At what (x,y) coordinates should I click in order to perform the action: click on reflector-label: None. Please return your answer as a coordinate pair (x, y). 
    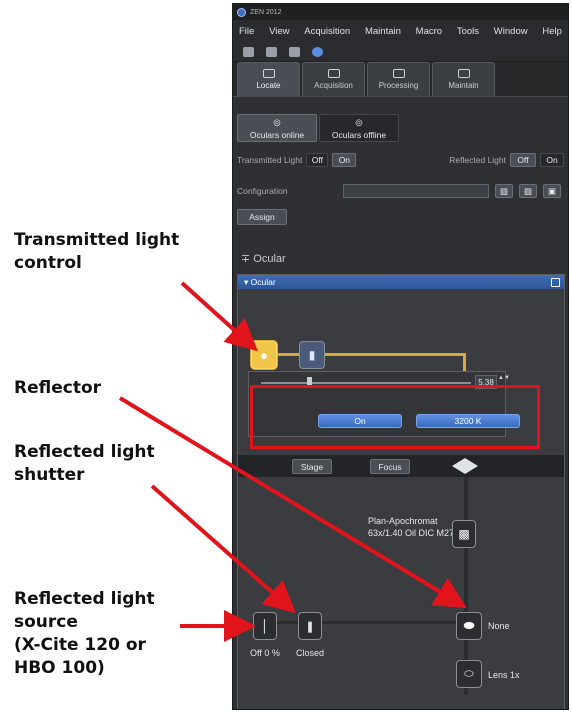
    Looking at the image, I should click on (499, 626).